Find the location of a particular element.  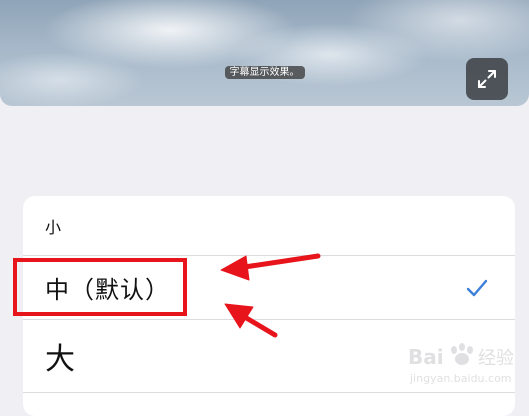

baidu-watermark-logo: Bai 经验 jingyan.baidu.com is located at coordinates (461, 364).